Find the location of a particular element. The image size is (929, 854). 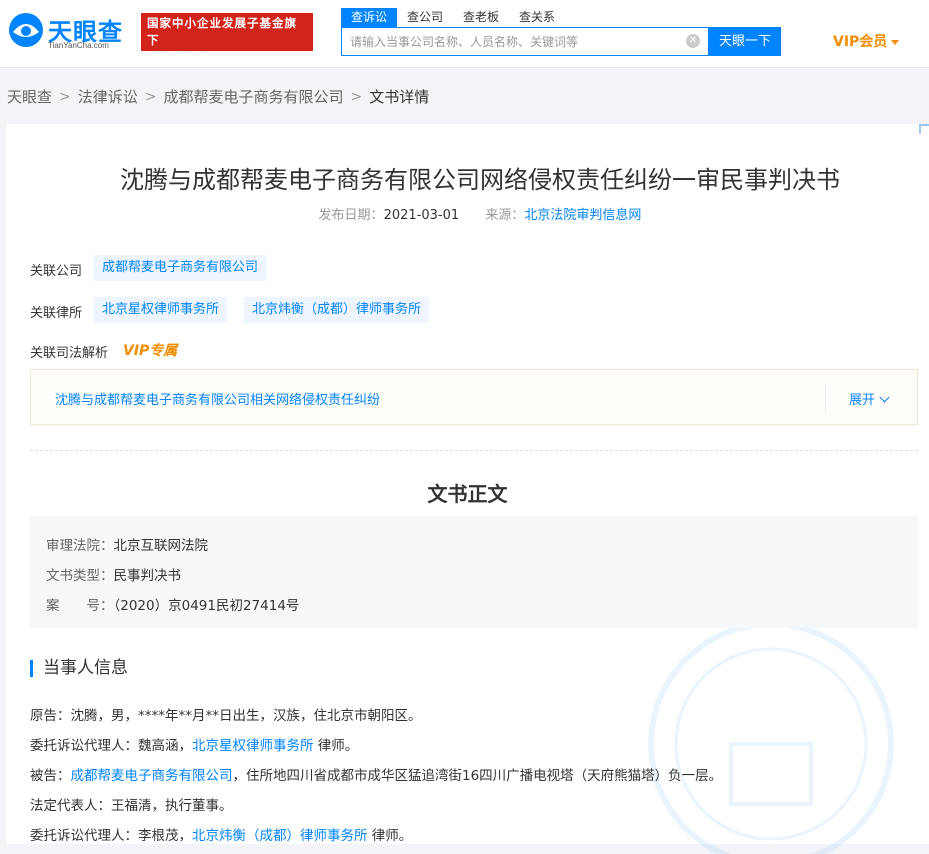

case-number-row: 案 号：（2020）京0491民初27414号 is located at coordinates (172, 604).